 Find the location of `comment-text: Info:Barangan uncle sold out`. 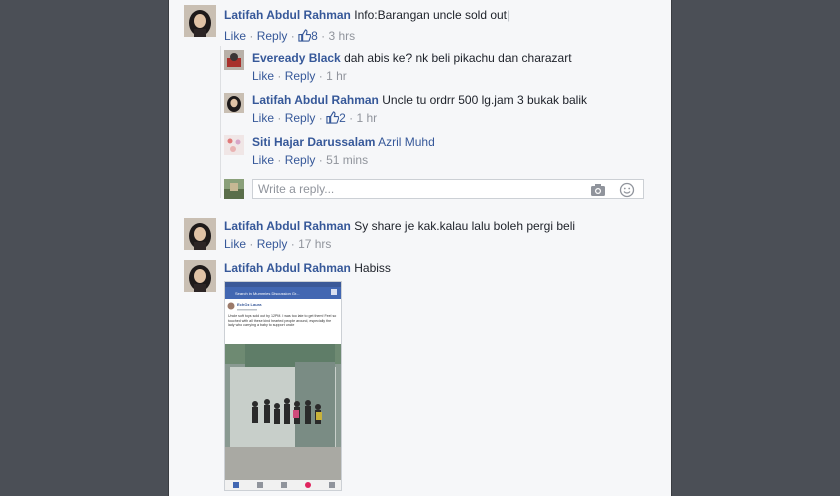

comment-text: Info:Barangan uncle sold out is located at coordinates (431, 15).